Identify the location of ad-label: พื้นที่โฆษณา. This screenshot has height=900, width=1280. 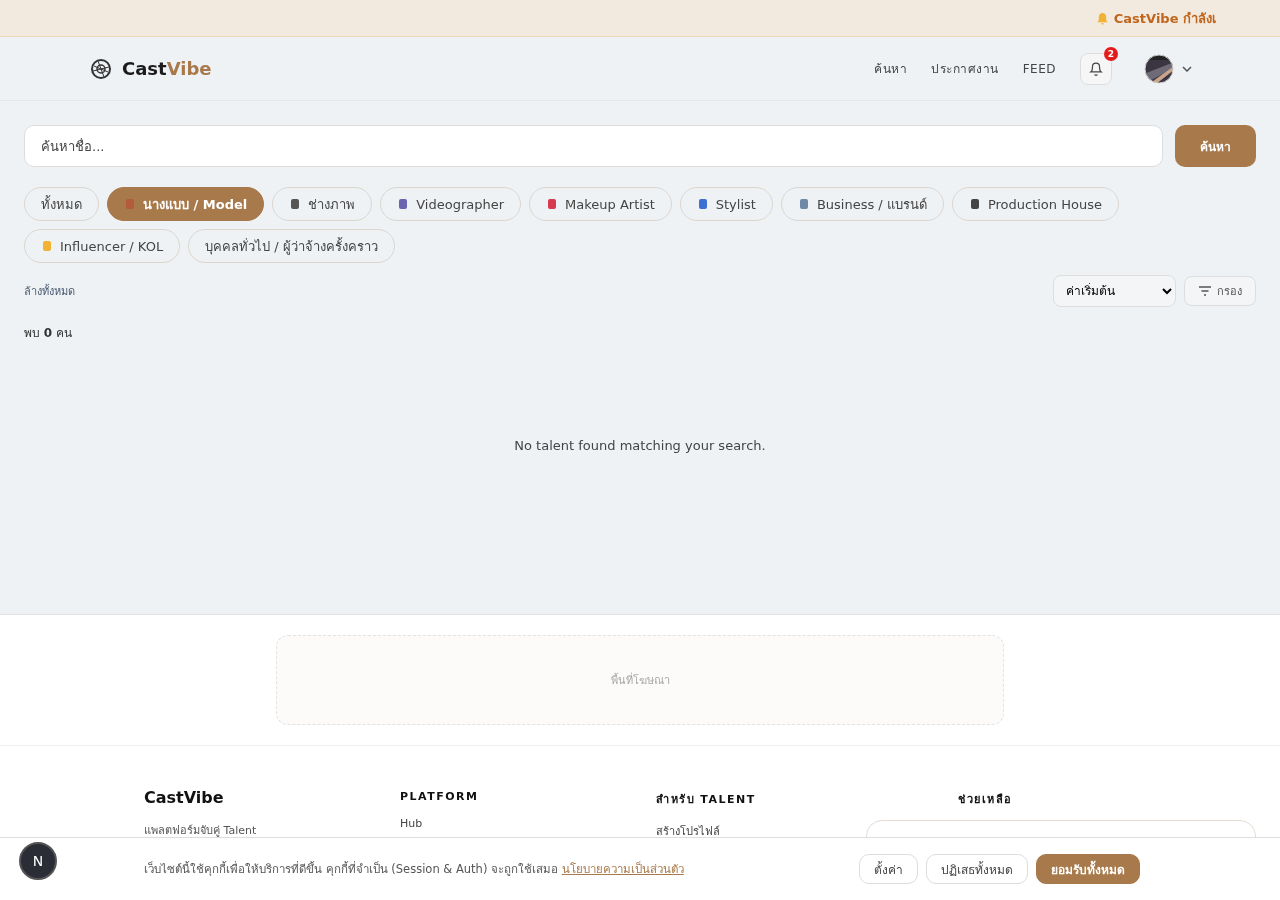
(640, 680).